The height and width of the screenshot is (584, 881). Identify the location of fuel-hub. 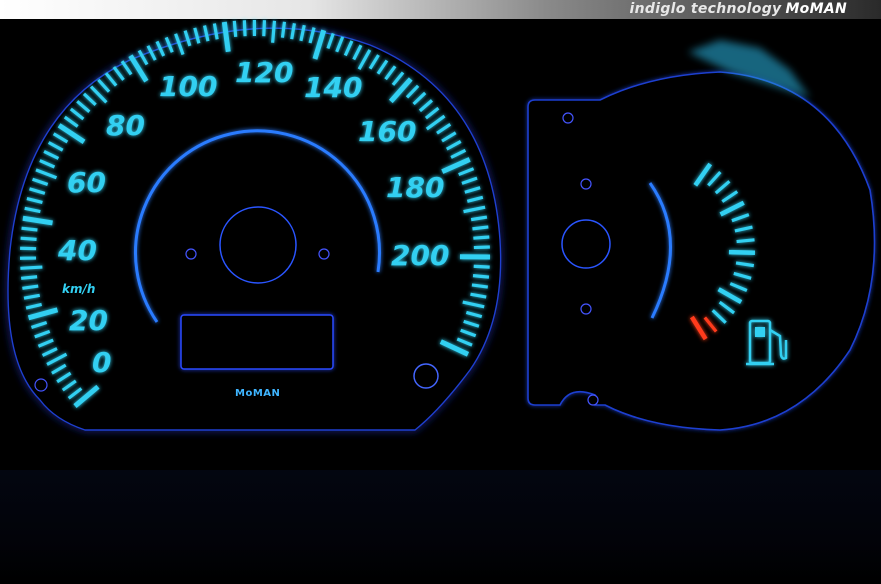
(586, 244).